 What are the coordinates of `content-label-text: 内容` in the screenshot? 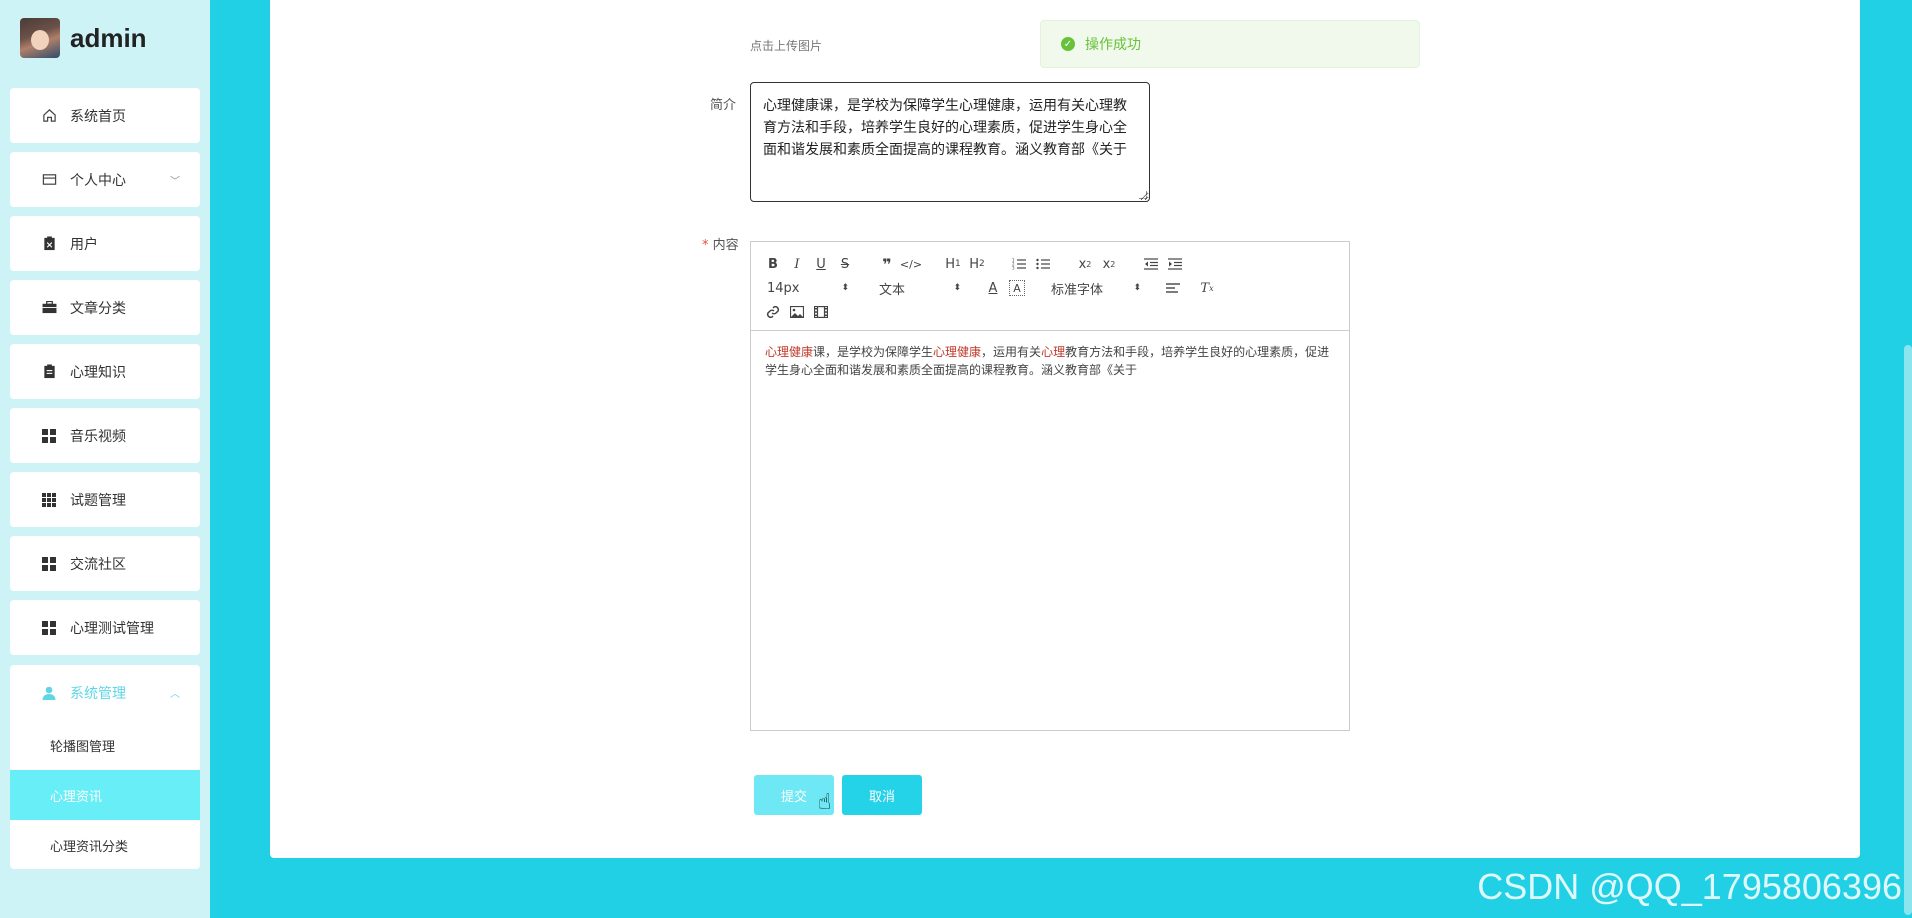 It's located at (725, 245).